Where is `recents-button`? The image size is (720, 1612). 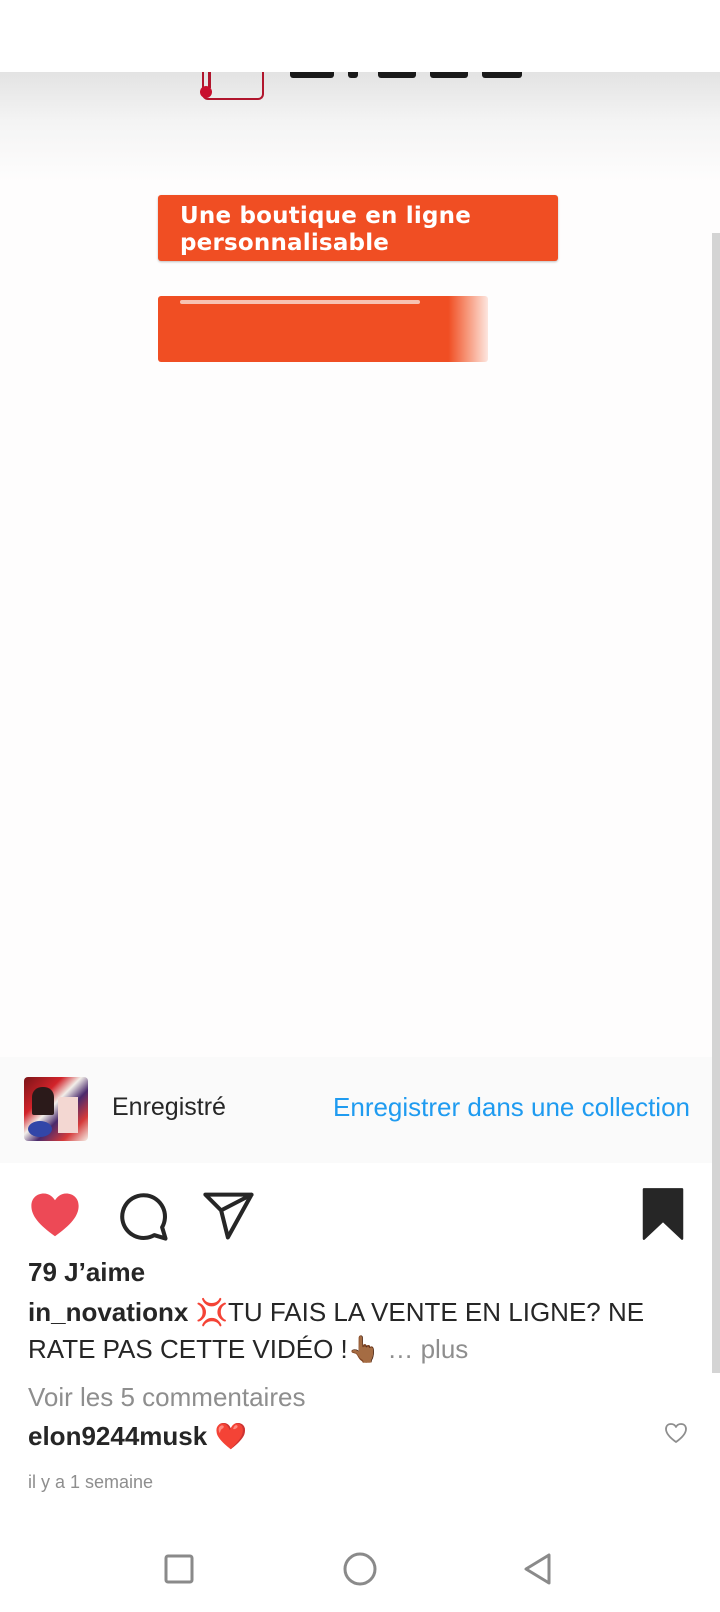 recents-button is located at coordinates (179, 1569).